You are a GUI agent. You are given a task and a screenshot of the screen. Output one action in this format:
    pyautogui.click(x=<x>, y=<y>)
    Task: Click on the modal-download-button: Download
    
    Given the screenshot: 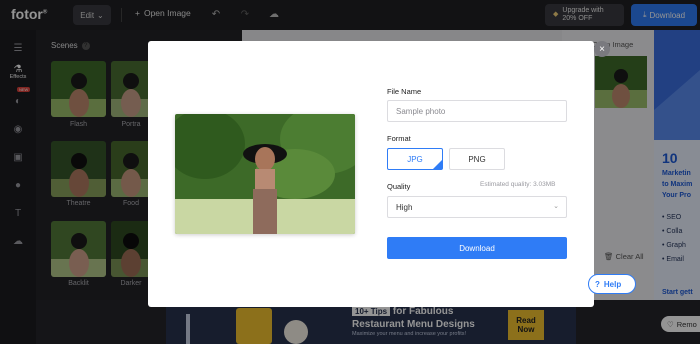 What is the action you would take?
    pyautogui.click(x=477, y=248)
    